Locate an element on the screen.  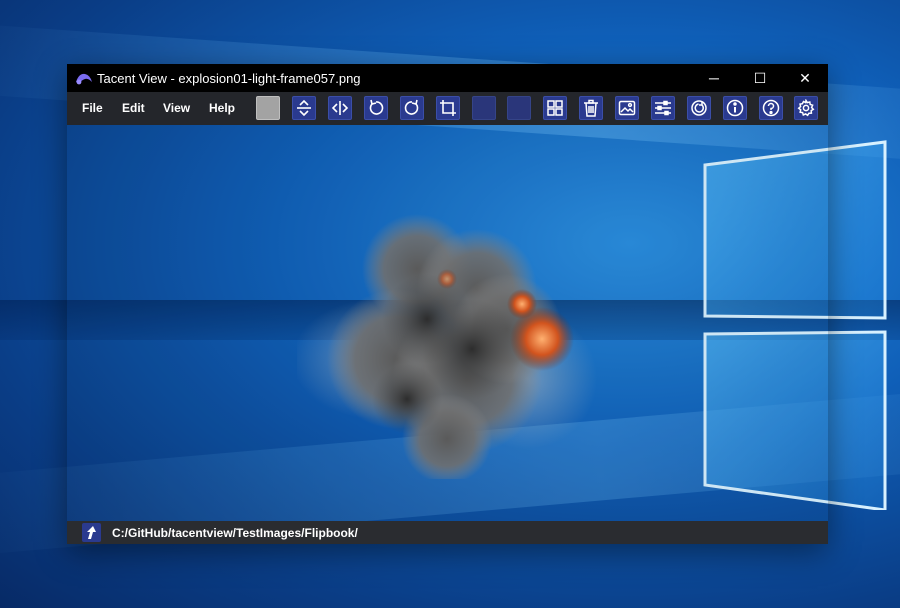
flip-horizontal-button is located at coordinates (340, 108).